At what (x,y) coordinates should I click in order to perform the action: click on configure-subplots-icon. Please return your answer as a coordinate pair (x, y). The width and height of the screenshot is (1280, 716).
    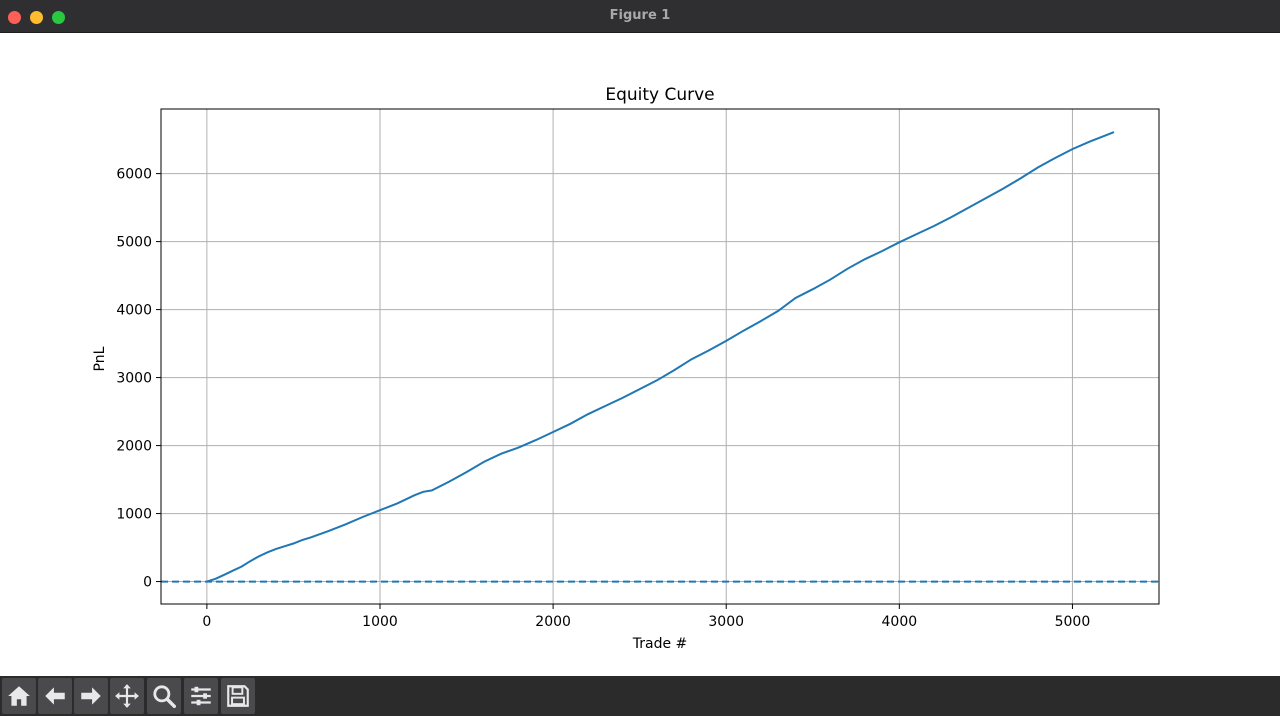
    Looking at the image, I should click on (201, 696).